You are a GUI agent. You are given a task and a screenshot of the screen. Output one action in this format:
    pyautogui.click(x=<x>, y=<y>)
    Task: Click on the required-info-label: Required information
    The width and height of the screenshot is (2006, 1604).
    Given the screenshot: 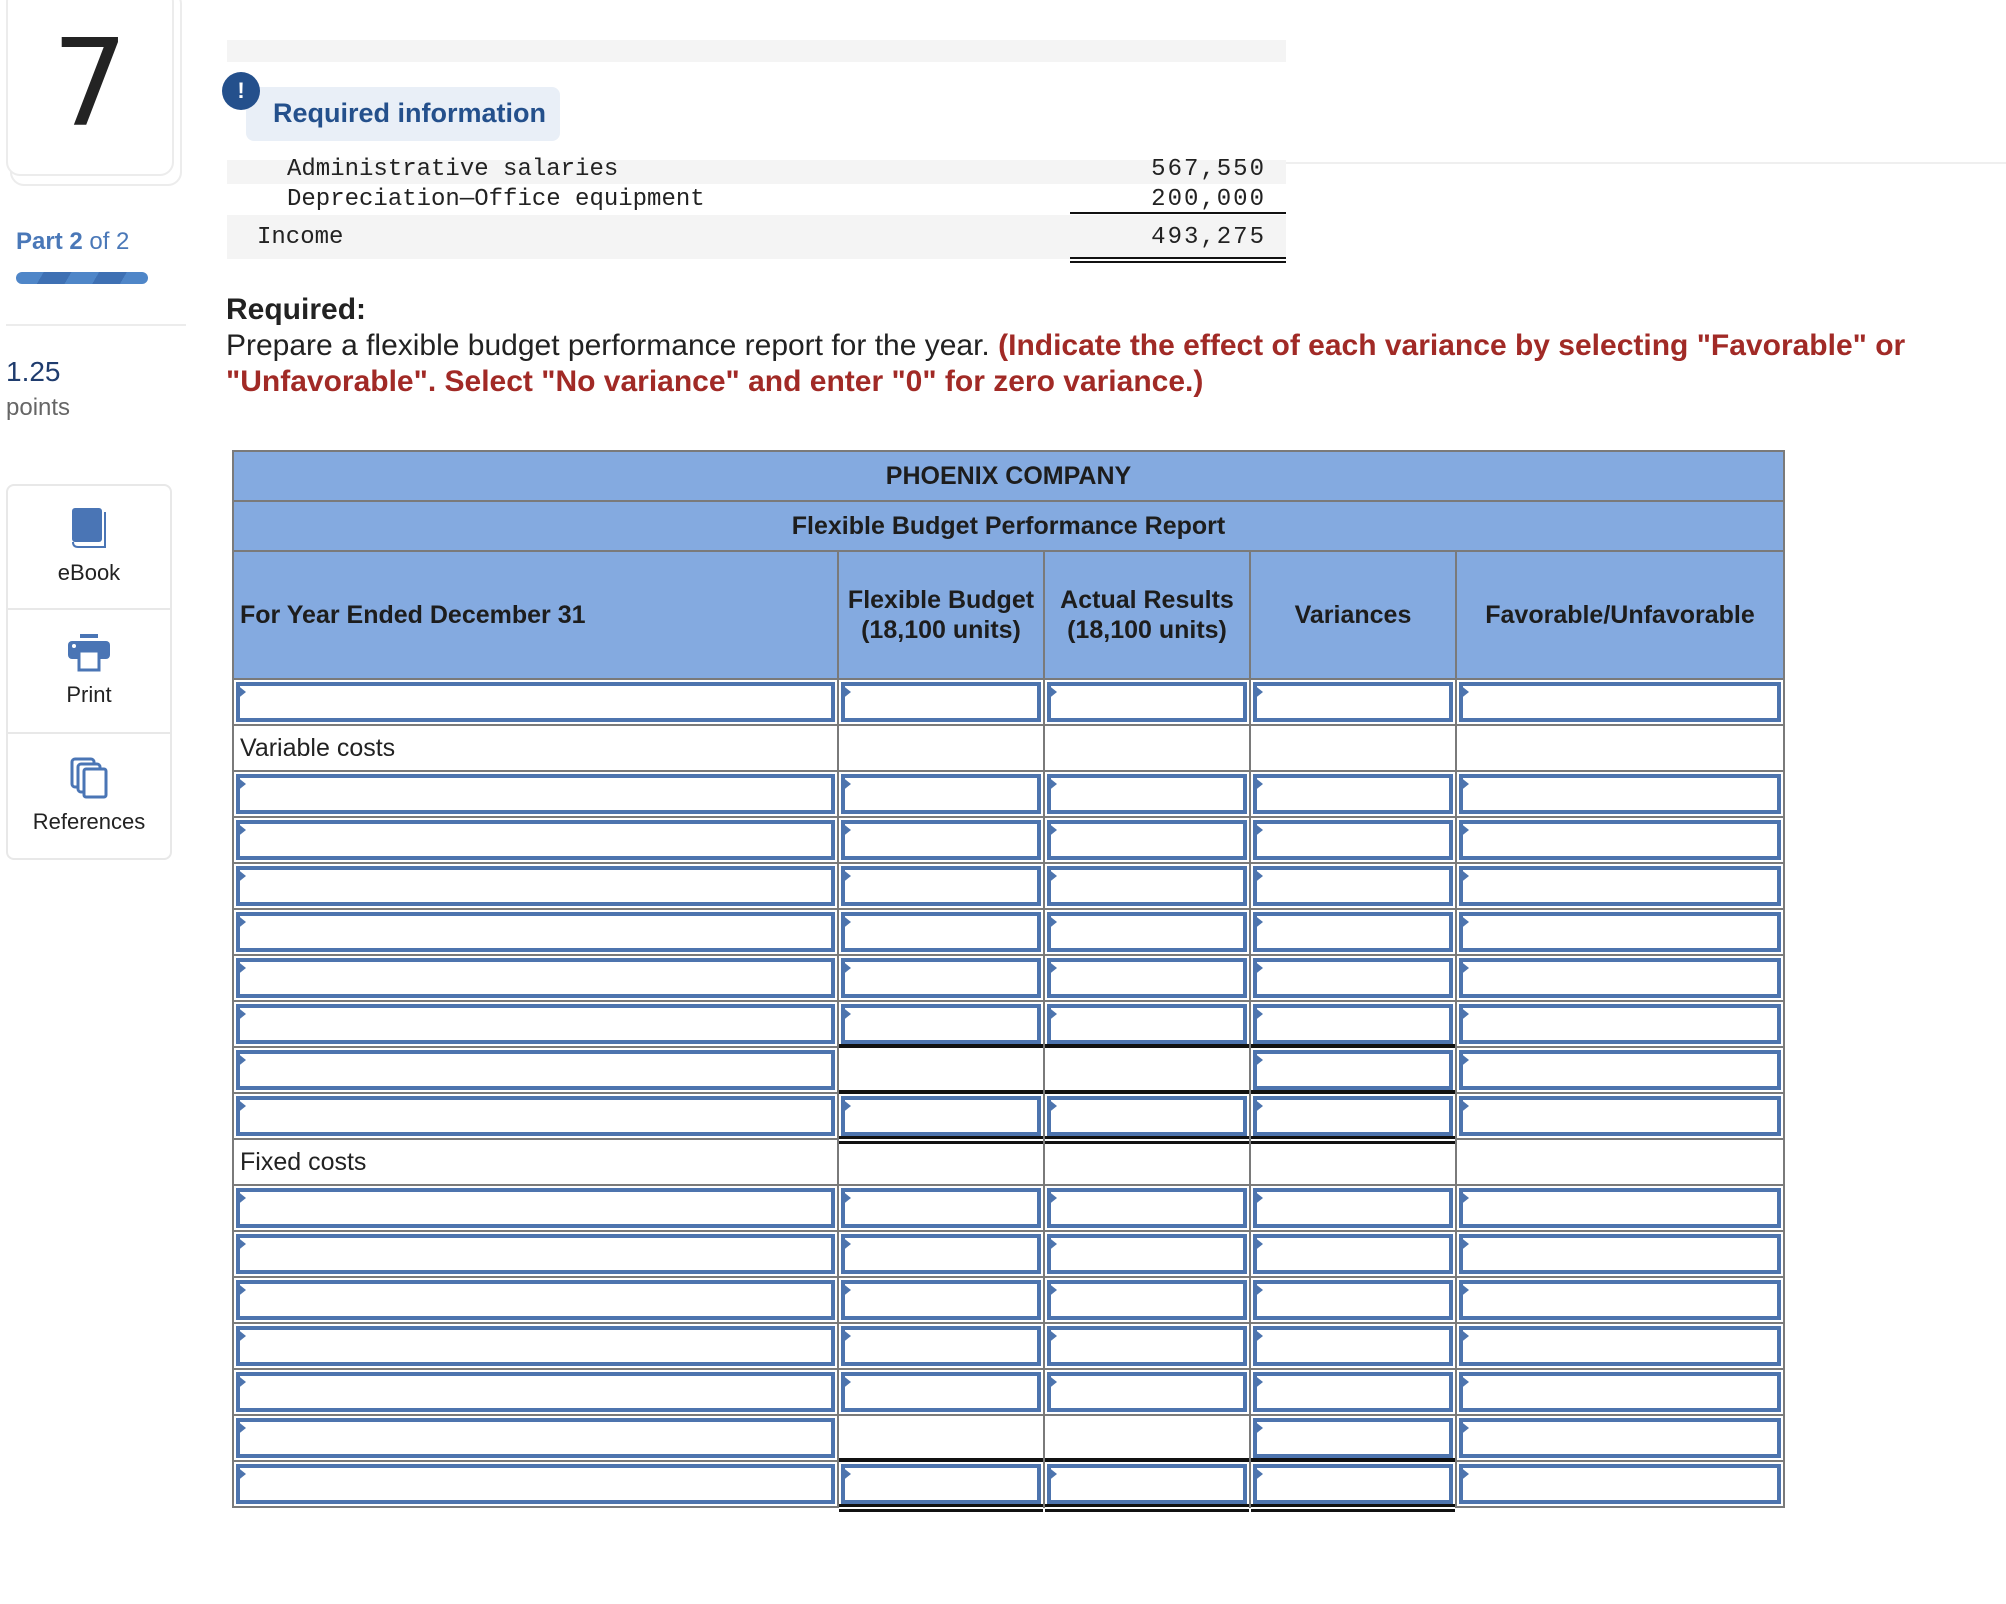 What is the action you would take?
    pyautogui.click(x=409, y=113)
    